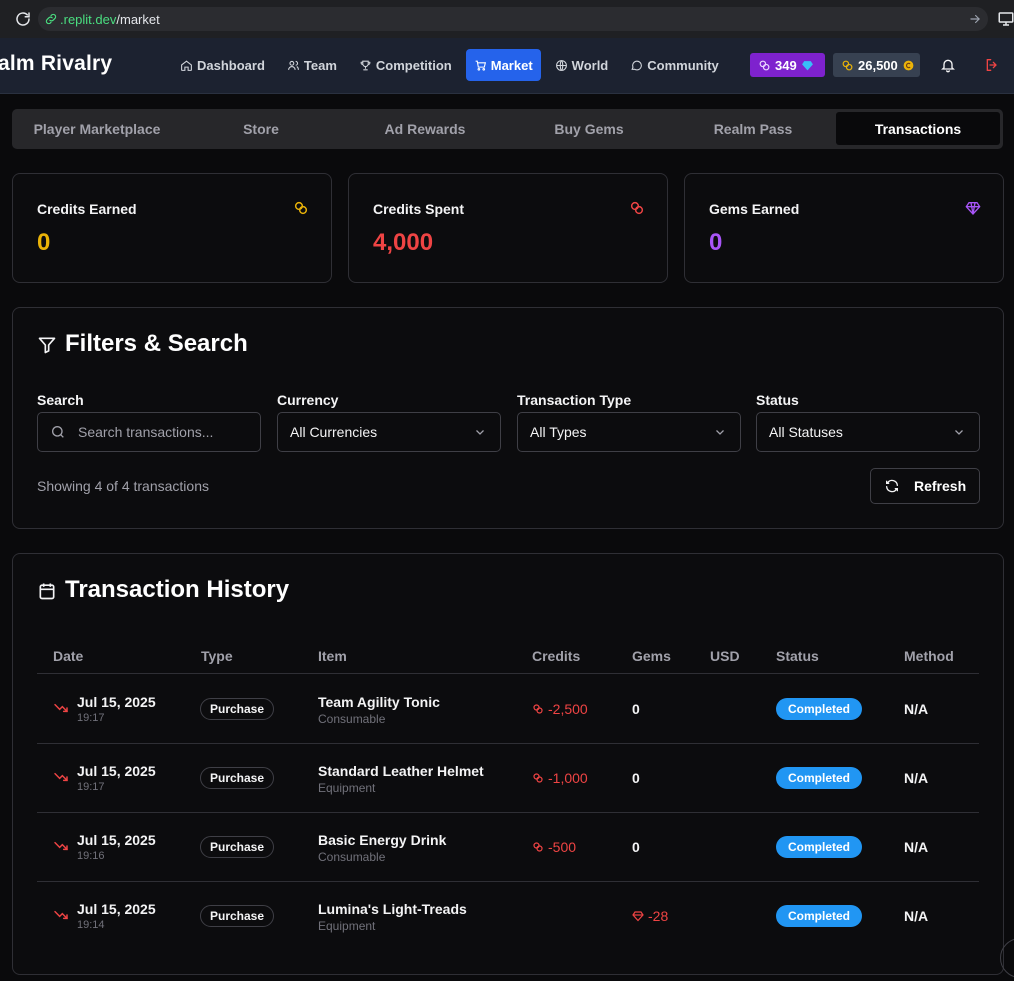 Image resolution: width=1014 pixels, height=981 pixels. What do you see at coordinates (217, 656) in the screenshot?
I see `column-type: Type` at bounding box center [217, 656].